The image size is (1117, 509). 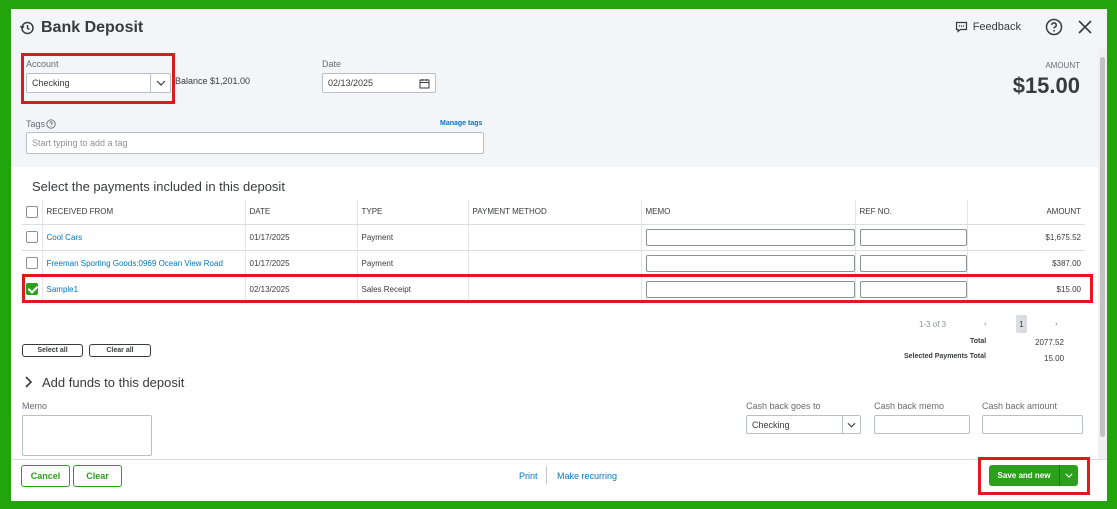 I want to click on cash-back-memo-input, so click(x=922, y=424).